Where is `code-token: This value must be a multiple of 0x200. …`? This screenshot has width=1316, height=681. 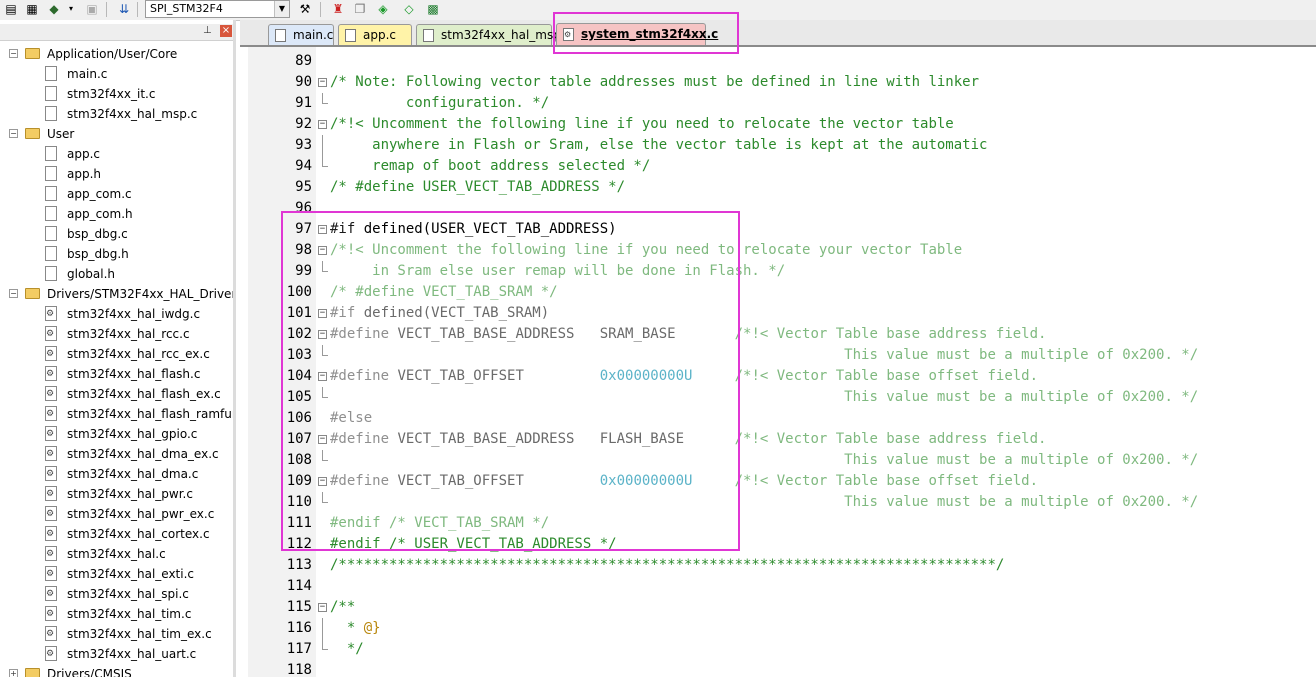 code-token: This value must be a multiple of 0x200. … is located at coordinates (764, 502).